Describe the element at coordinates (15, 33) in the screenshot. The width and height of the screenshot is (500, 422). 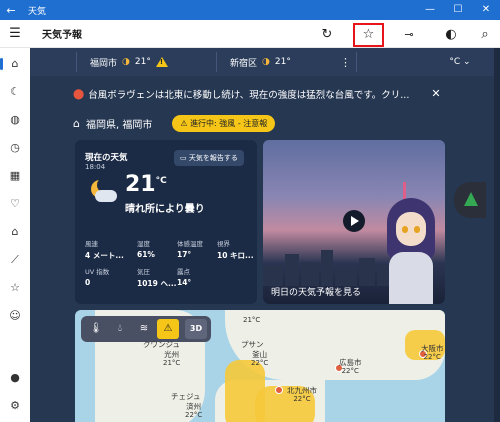
I see `hamburger-menu-icon: ☰` at that location.